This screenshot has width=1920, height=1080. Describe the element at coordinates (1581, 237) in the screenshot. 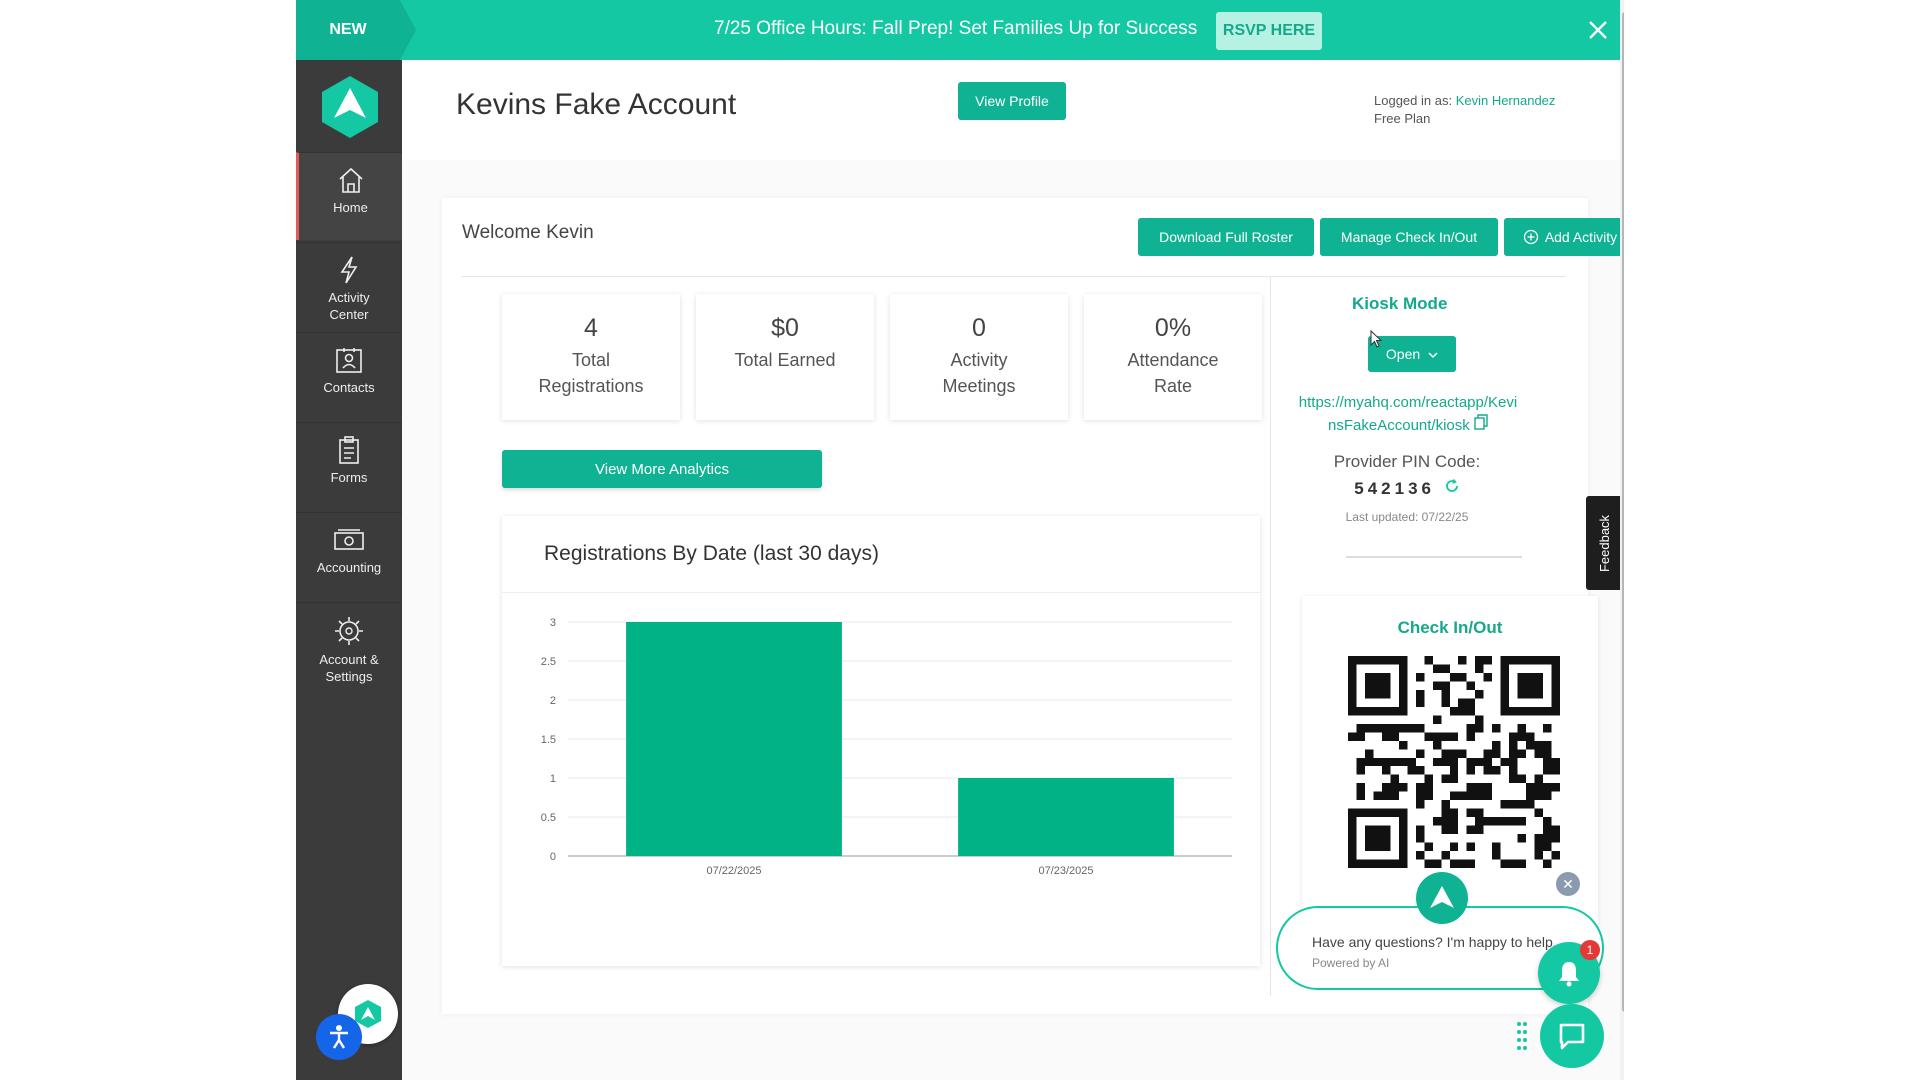

I see `add-activity-label: Add Activity` at that location.